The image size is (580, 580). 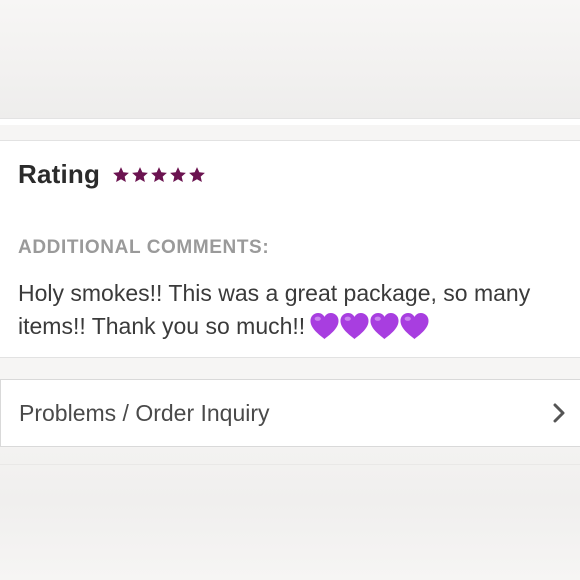 I want to click on hearts-group, so click(x=369, y=326).